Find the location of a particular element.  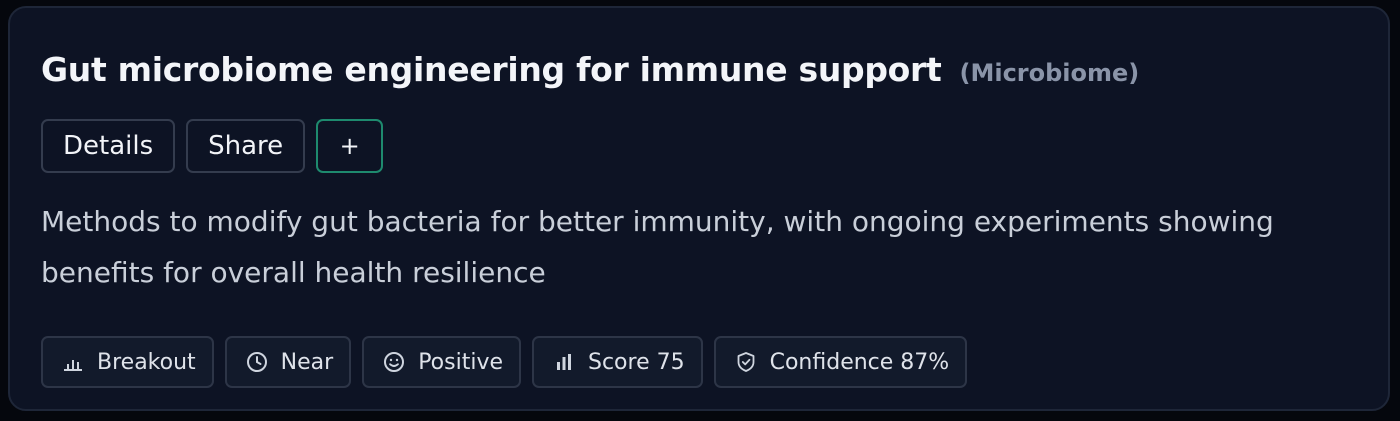

tag-trend: Breakout is located at coordinates (127, 362).